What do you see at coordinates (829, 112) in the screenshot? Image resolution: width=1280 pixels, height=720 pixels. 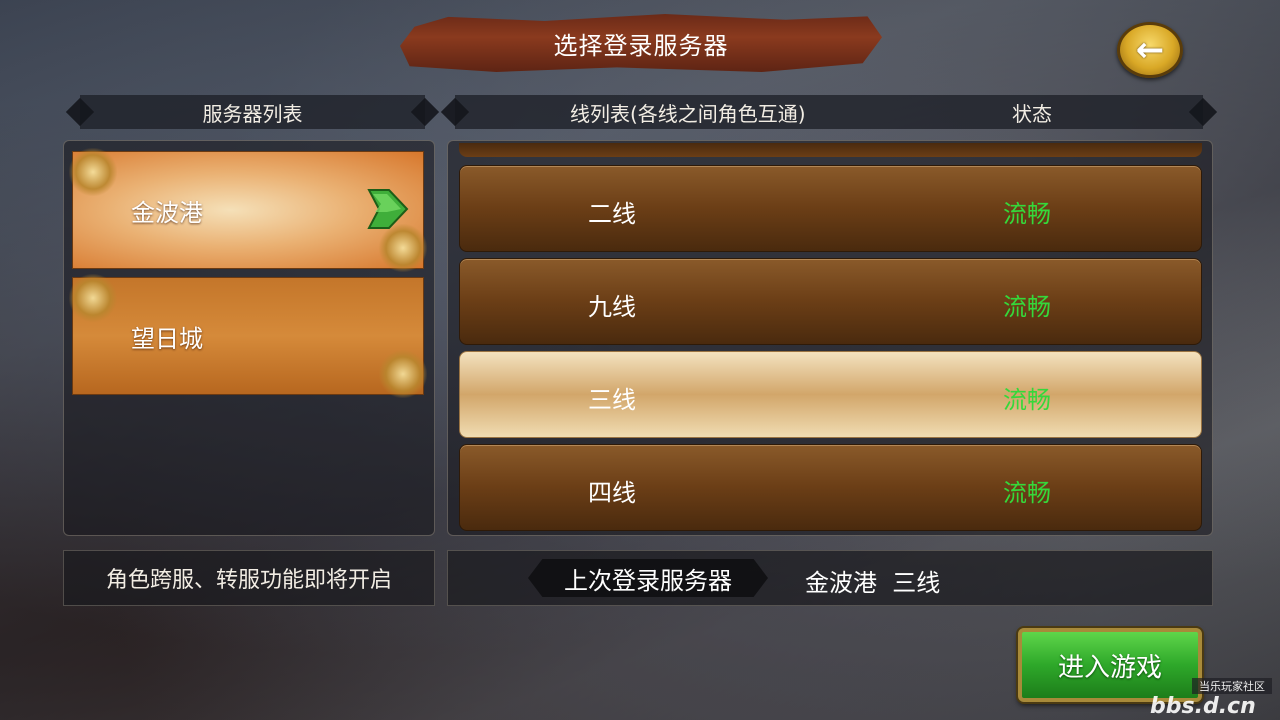 I see `line-list-header: 线列表(各线之间角色互通) 状态` at bounding box center [829, 112].